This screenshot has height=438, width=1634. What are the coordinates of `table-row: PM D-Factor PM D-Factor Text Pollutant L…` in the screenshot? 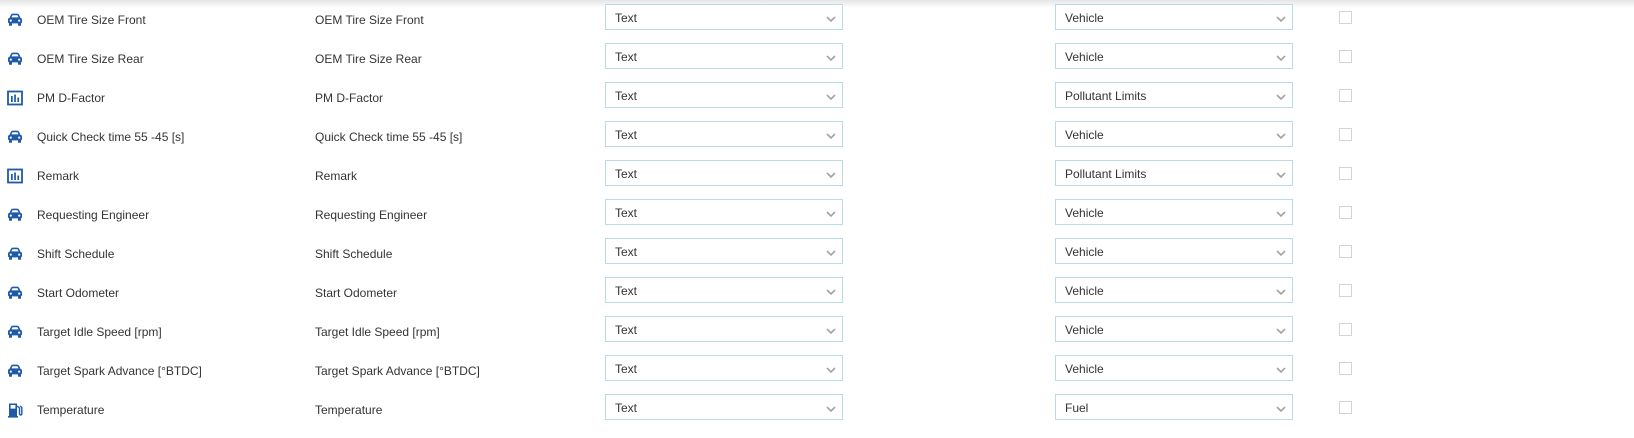 It's located at (817, 98).